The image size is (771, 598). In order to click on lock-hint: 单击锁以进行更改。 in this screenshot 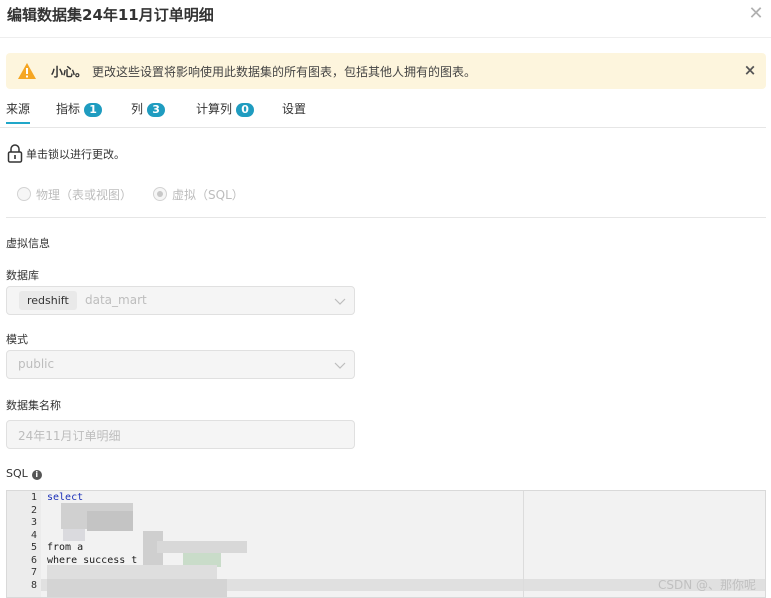, I will do `click(75, 154)`.